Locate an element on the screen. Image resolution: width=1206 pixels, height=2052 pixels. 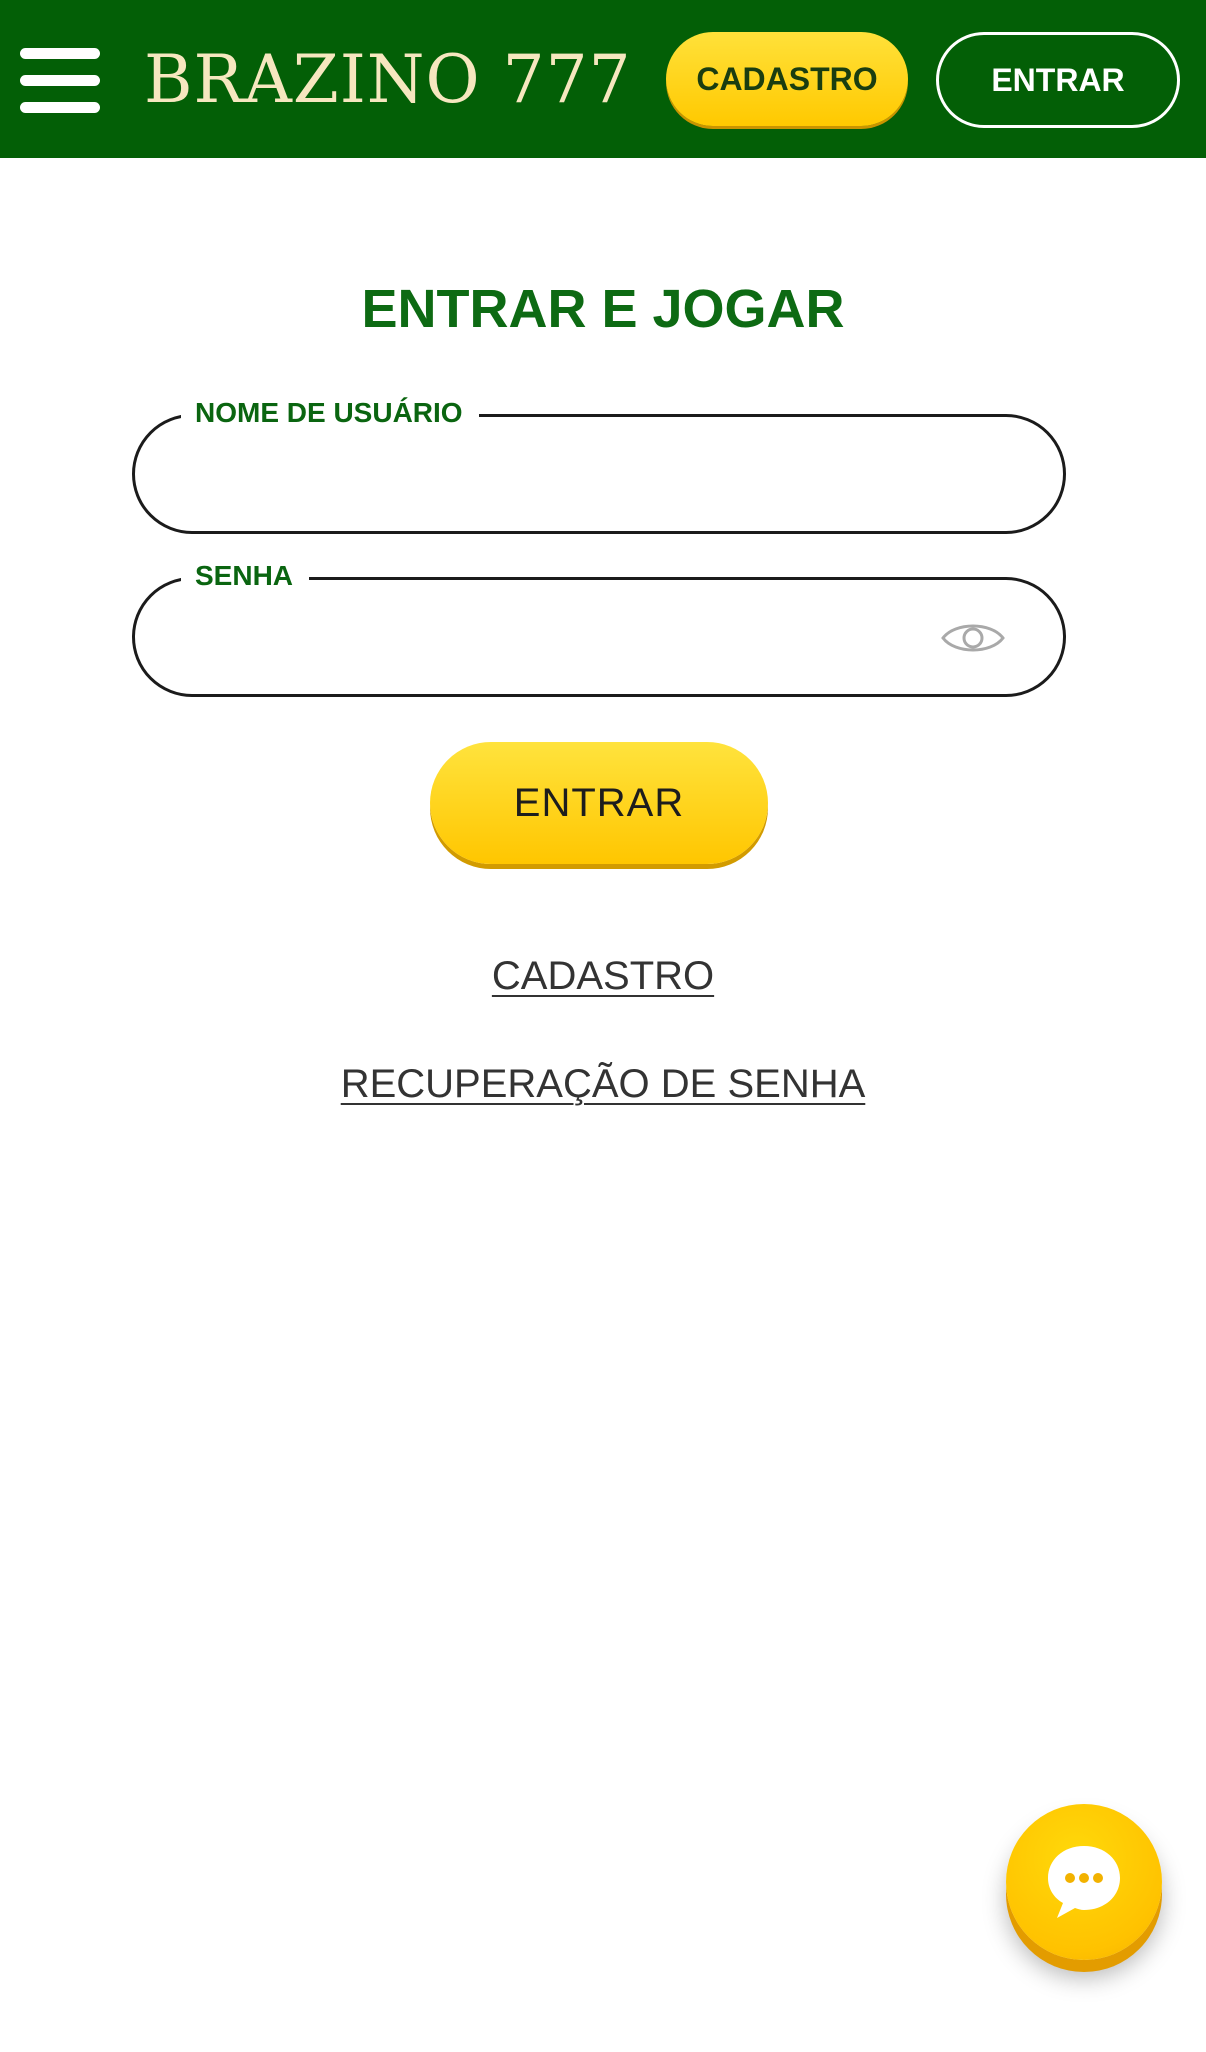
hamburger-menu-icon is located at coordinates (60, 80).